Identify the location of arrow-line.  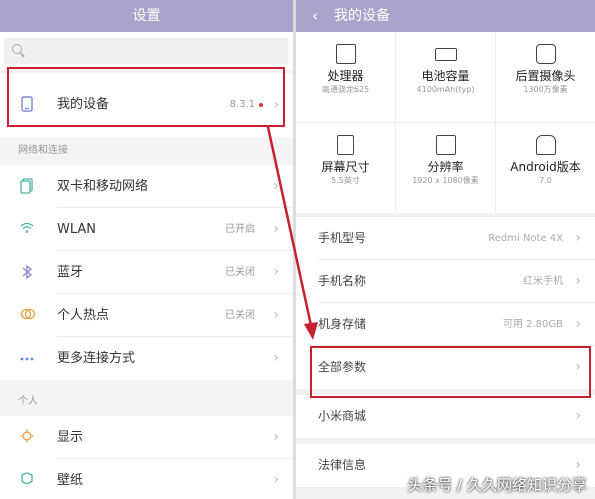
(290, 228).